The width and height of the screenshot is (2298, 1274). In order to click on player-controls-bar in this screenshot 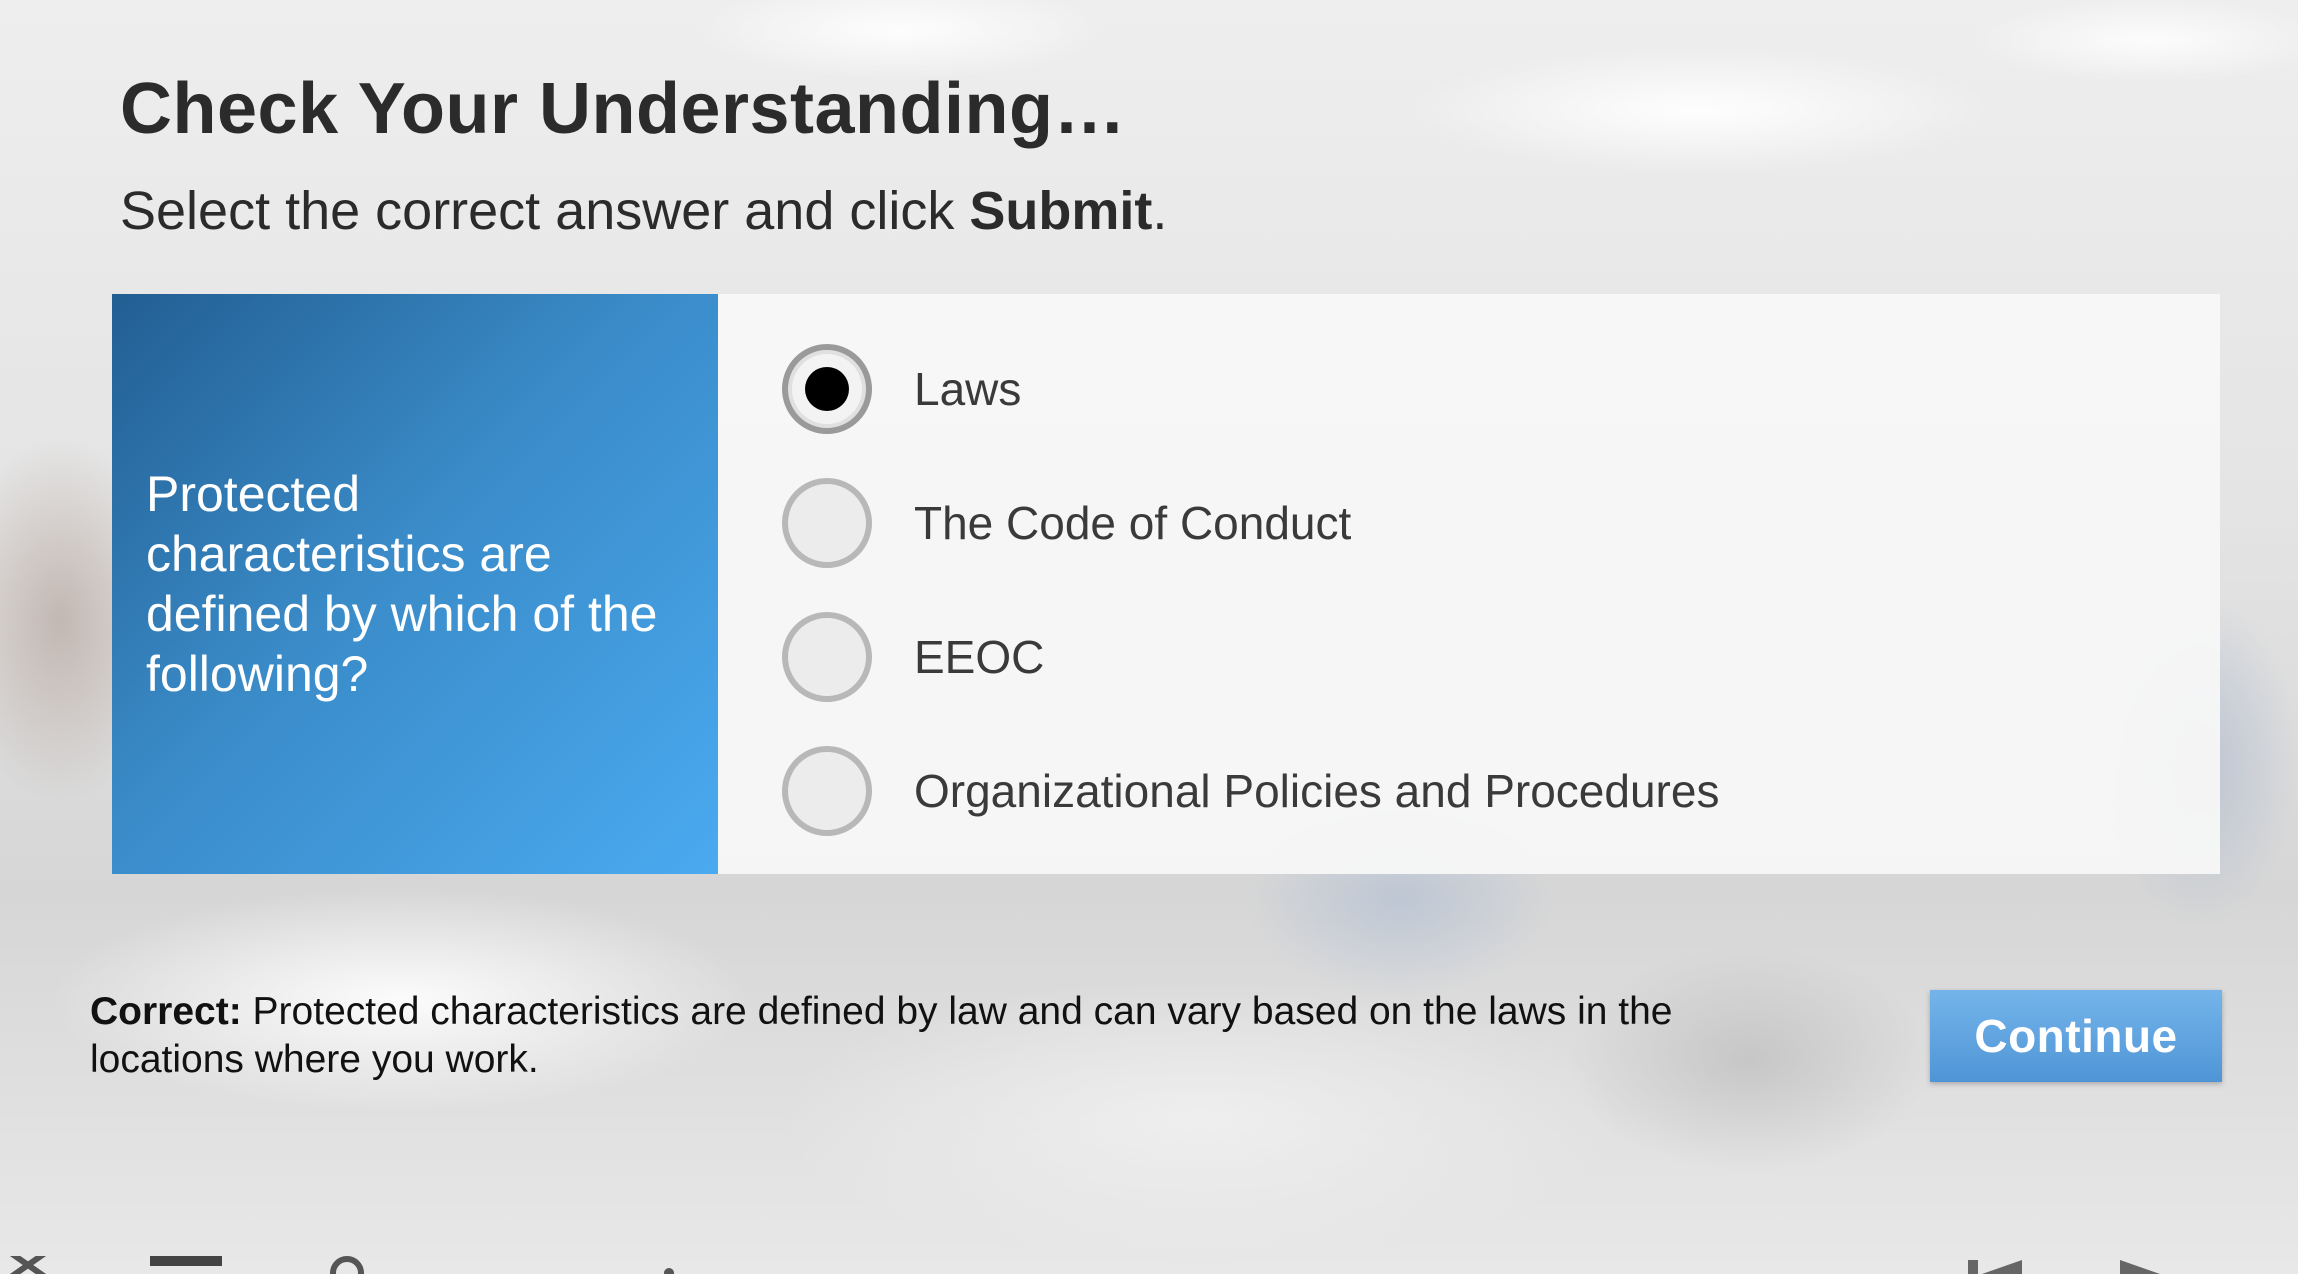, I will do `click(1149, 1265)`.